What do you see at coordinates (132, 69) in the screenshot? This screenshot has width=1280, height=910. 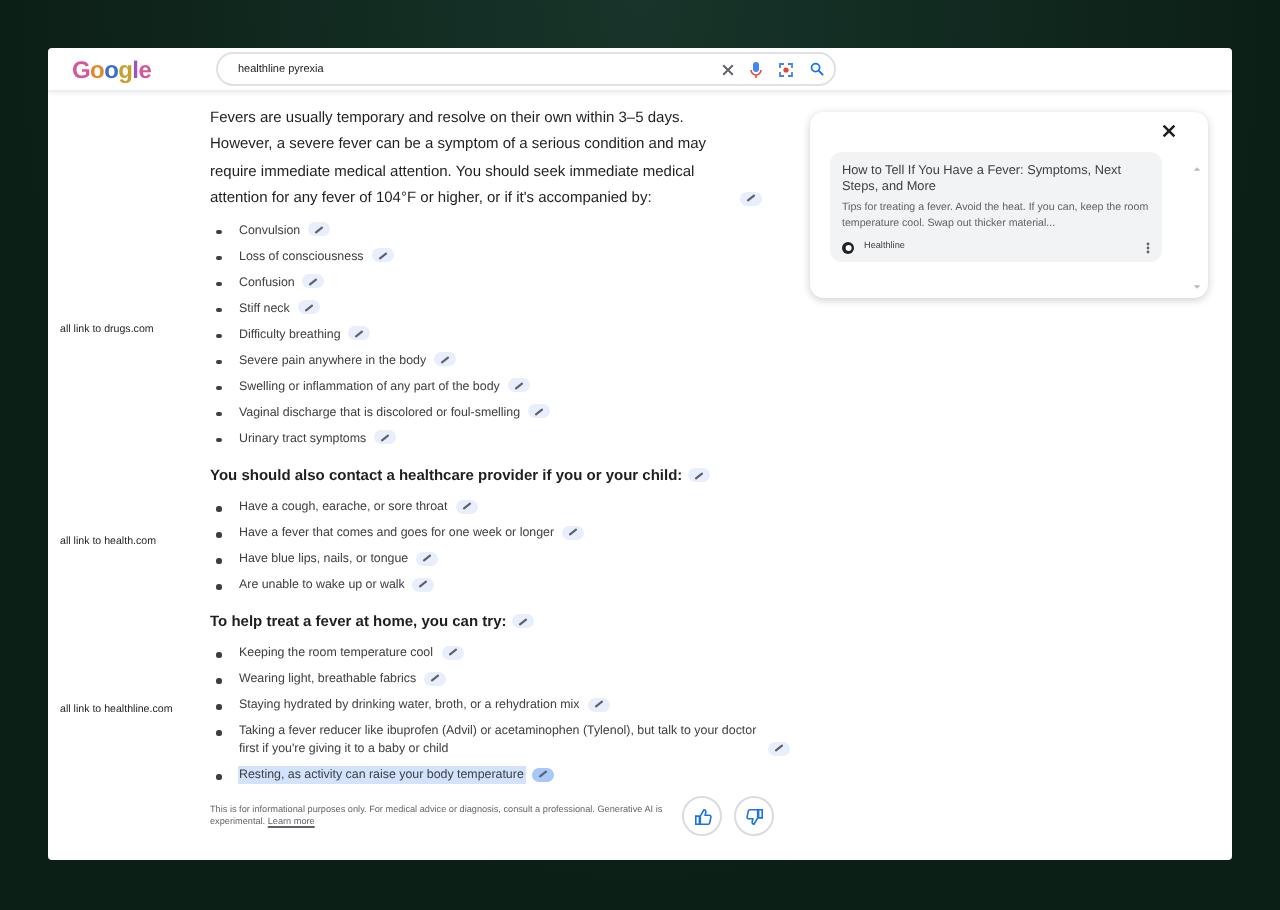 I see `google-logo: Google` at bounding box center [132, 69].